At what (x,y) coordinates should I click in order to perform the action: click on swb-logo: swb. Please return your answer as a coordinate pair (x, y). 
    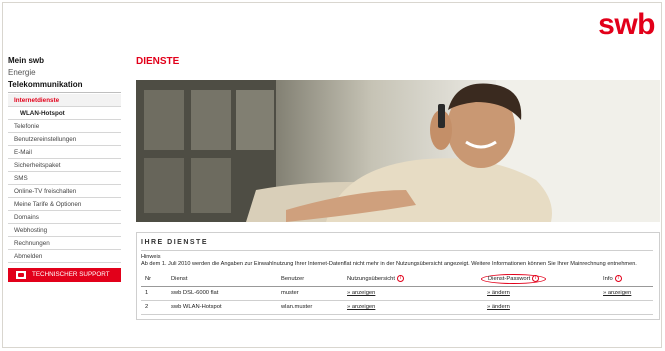
    Looking at the image, I should click on (626, 25).